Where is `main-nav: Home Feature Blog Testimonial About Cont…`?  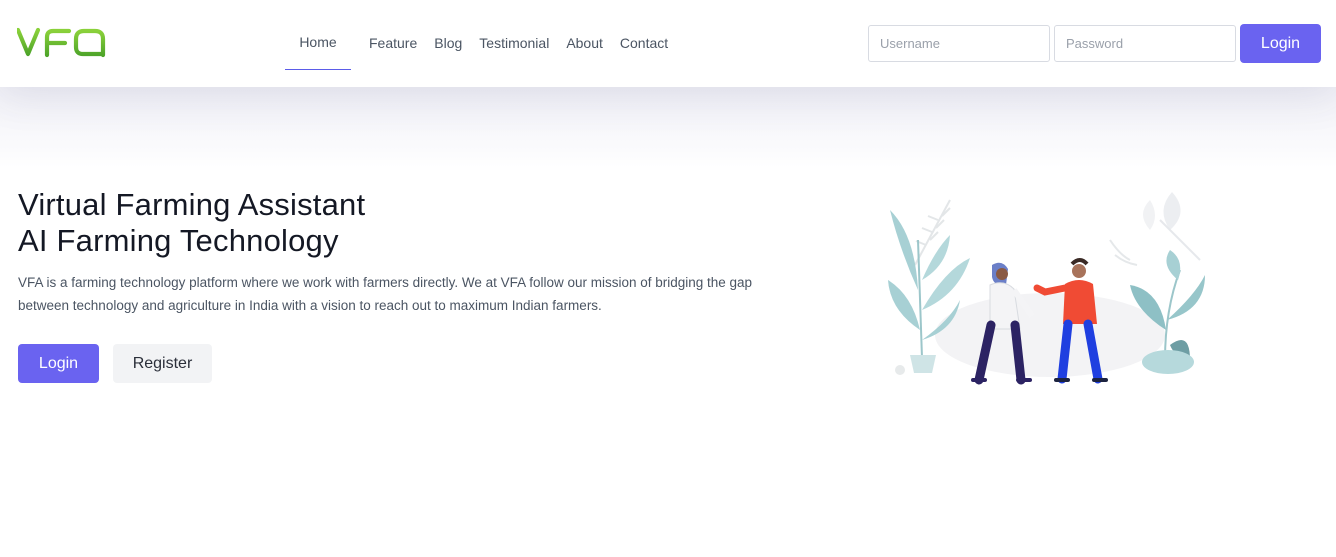
main-nav: Home Feature Blog Testimonial About Cont… is located at coordinates (485, 43).